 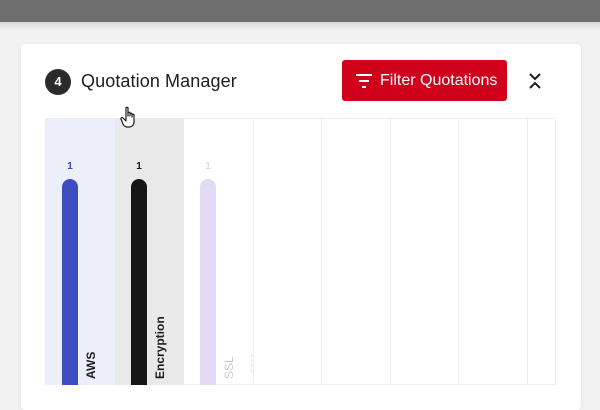 What do you see at coordinates (159, 81) in the screenshot?
I see `page-title: Quotation Manager` at bounding box center [159, 81].